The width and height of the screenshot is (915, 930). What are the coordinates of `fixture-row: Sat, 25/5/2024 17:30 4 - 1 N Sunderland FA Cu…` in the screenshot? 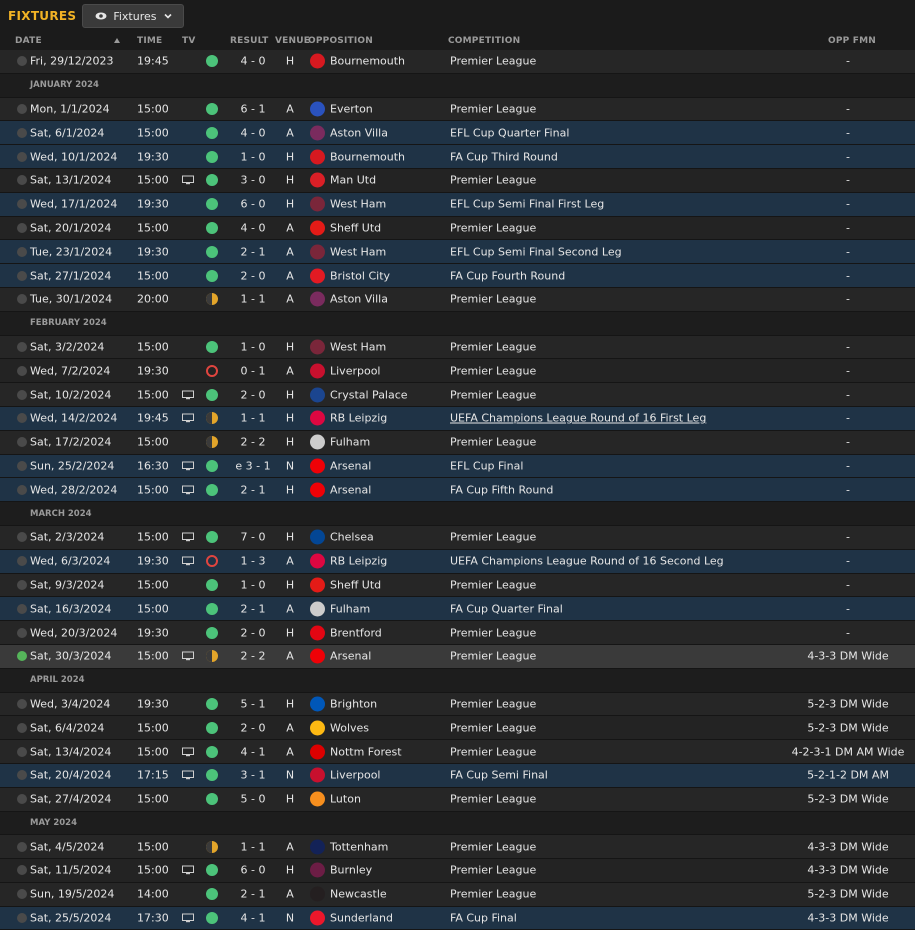 It's located at (457, 918).